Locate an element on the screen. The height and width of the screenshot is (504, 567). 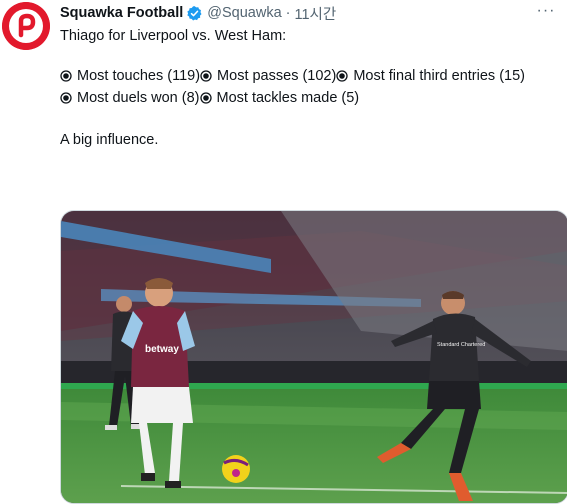
tweet-header: Squawka Football @Squawka · 11시간 is located at coordinates (198, 13).